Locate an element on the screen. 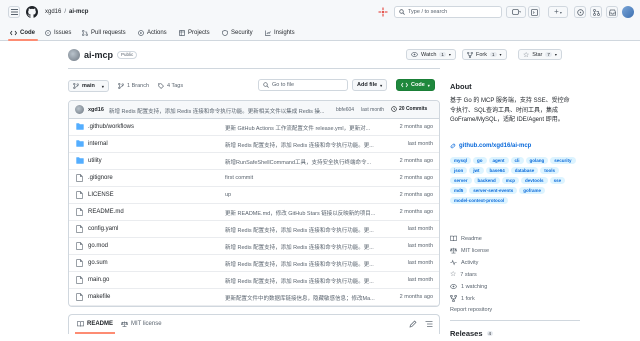  tags-link: 4 Tags is located at coordinates (170, 86).